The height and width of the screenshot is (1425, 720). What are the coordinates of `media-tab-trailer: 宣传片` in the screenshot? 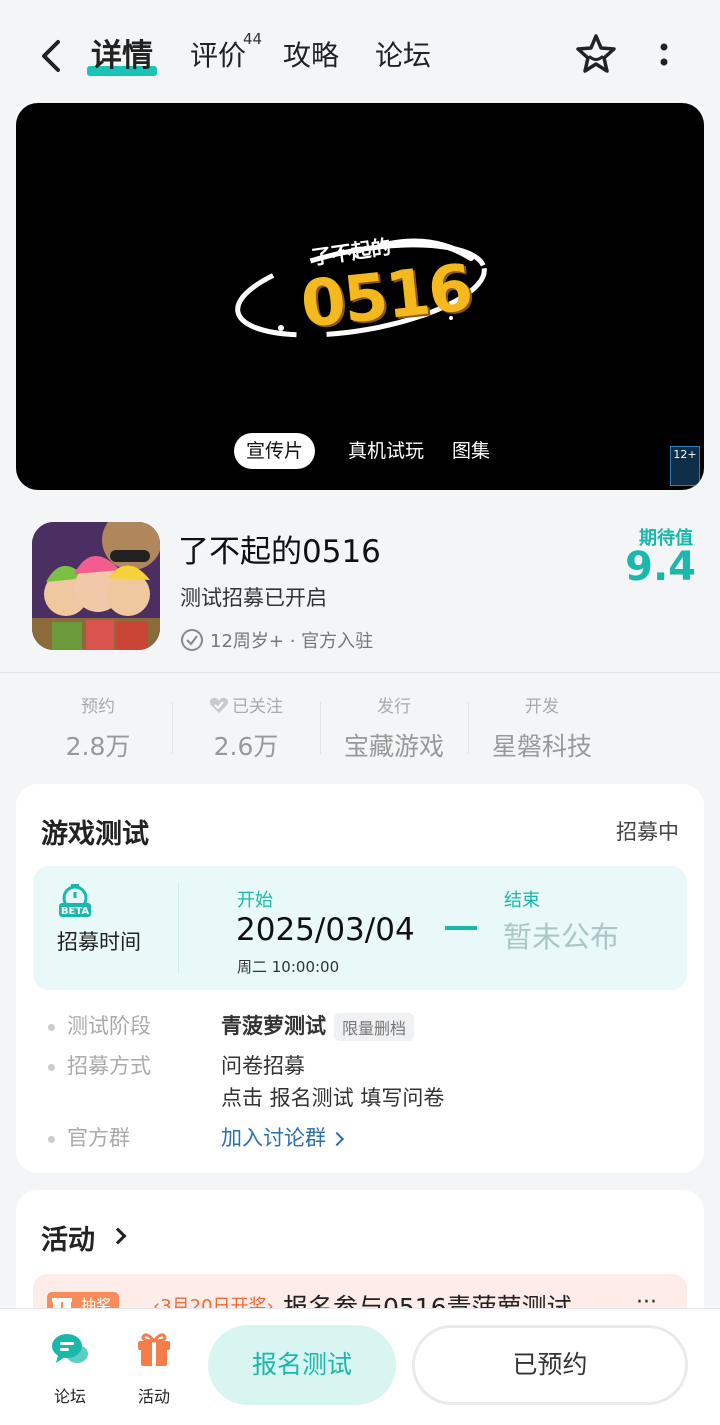 It's located at (275, 451).